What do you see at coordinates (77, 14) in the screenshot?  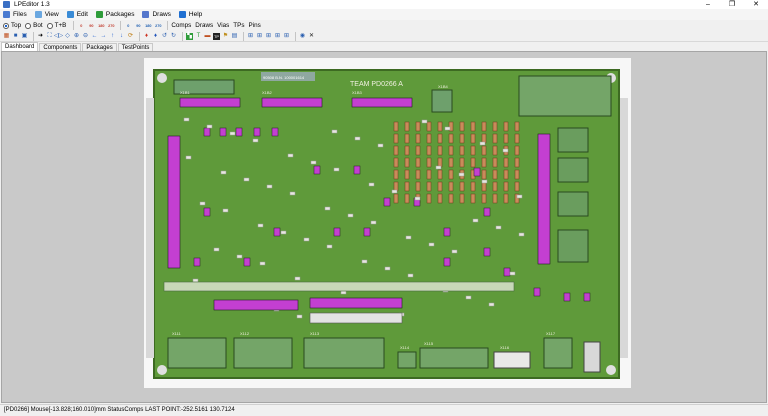 I see `menu-edit: Edit` at bounding box center [77, 14].